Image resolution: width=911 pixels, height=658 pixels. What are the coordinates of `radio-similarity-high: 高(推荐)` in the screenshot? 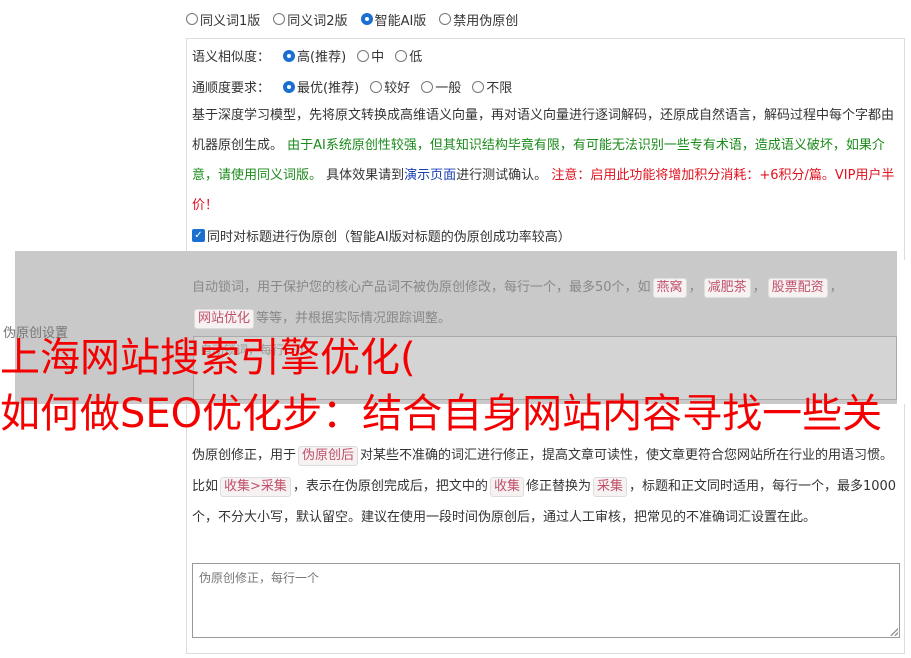 It's located at (314, 55).